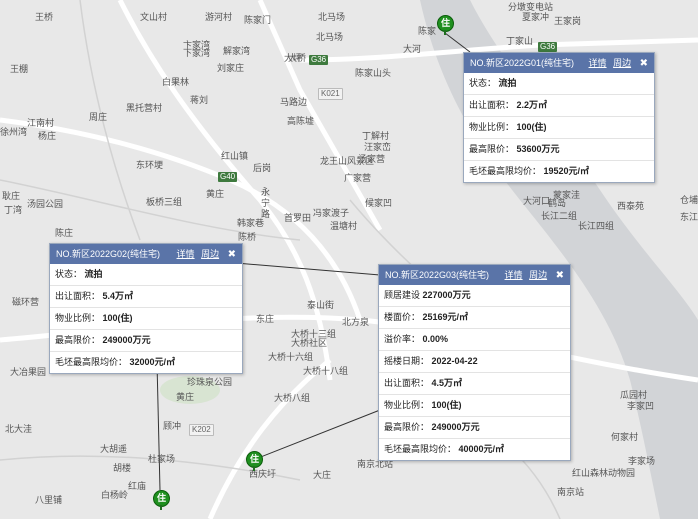 This screenshot has height=519, width=698. What do you see at coordinates (152, 362) in the screenshot?
I see `info-value: 32000元/㎡` at bounding box center [152, 362].